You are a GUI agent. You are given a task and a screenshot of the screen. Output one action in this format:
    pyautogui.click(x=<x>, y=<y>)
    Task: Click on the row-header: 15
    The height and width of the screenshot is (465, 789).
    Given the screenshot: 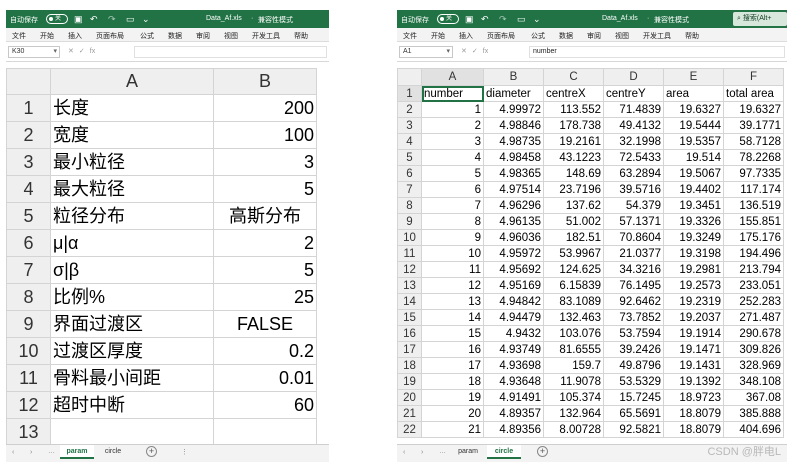 What is the action you would take?
    pyautogui.click(x=409, y=317)
    